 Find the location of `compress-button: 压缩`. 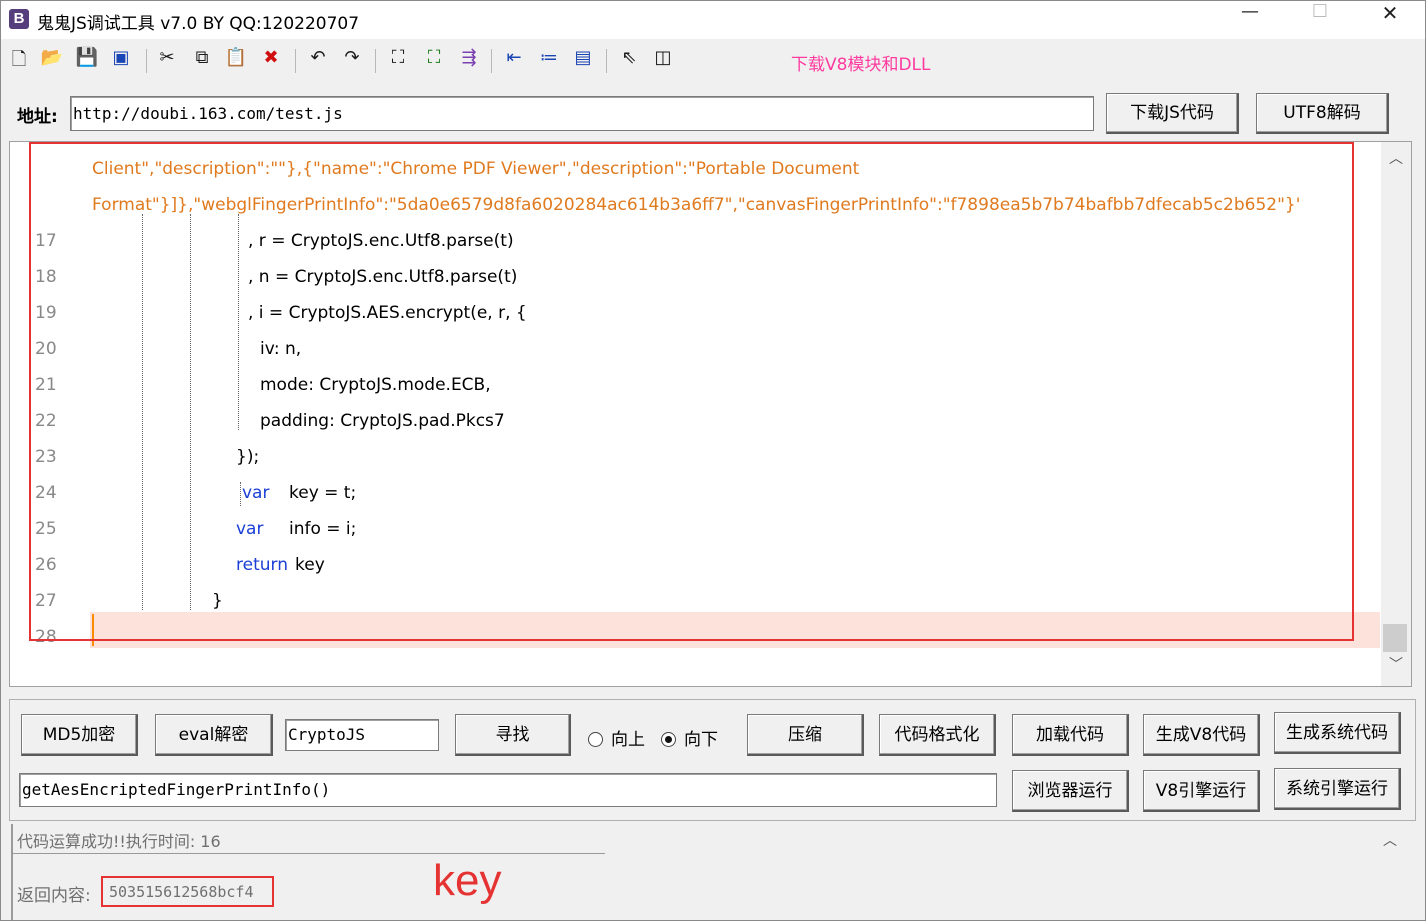

compress-button: 压缩 is located at coordinates (805, 735).